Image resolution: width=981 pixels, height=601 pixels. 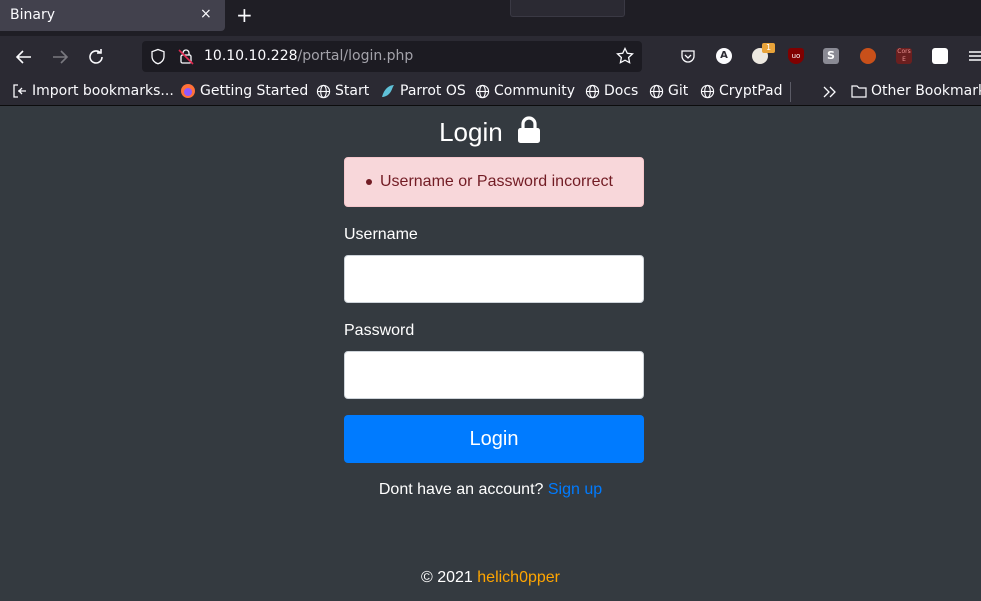 I want to click on author-name: helich0pper, so click(x=518, y=577).